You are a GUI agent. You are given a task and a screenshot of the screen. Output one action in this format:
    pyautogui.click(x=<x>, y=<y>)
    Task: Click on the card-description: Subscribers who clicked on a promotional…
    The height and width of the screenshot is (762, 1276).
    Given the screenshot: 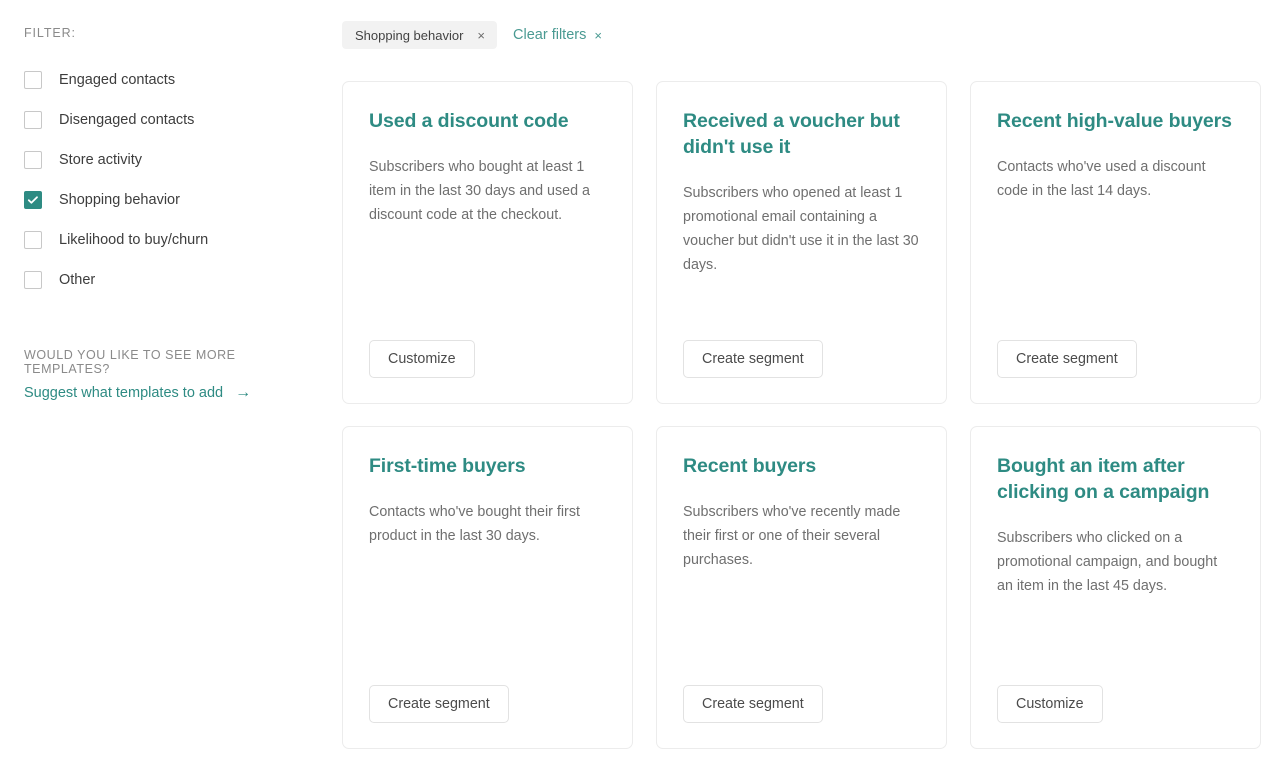 What is the action you would take?
    pyautogui.click(x=1107, y=561)
    